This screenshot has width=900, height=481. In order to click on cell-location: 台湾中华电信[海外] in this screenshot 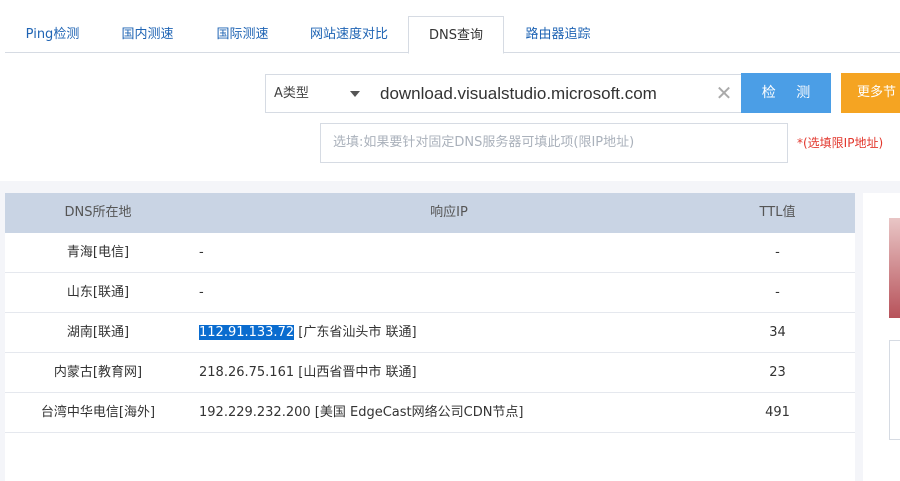, I will do `click(98, 412)`.